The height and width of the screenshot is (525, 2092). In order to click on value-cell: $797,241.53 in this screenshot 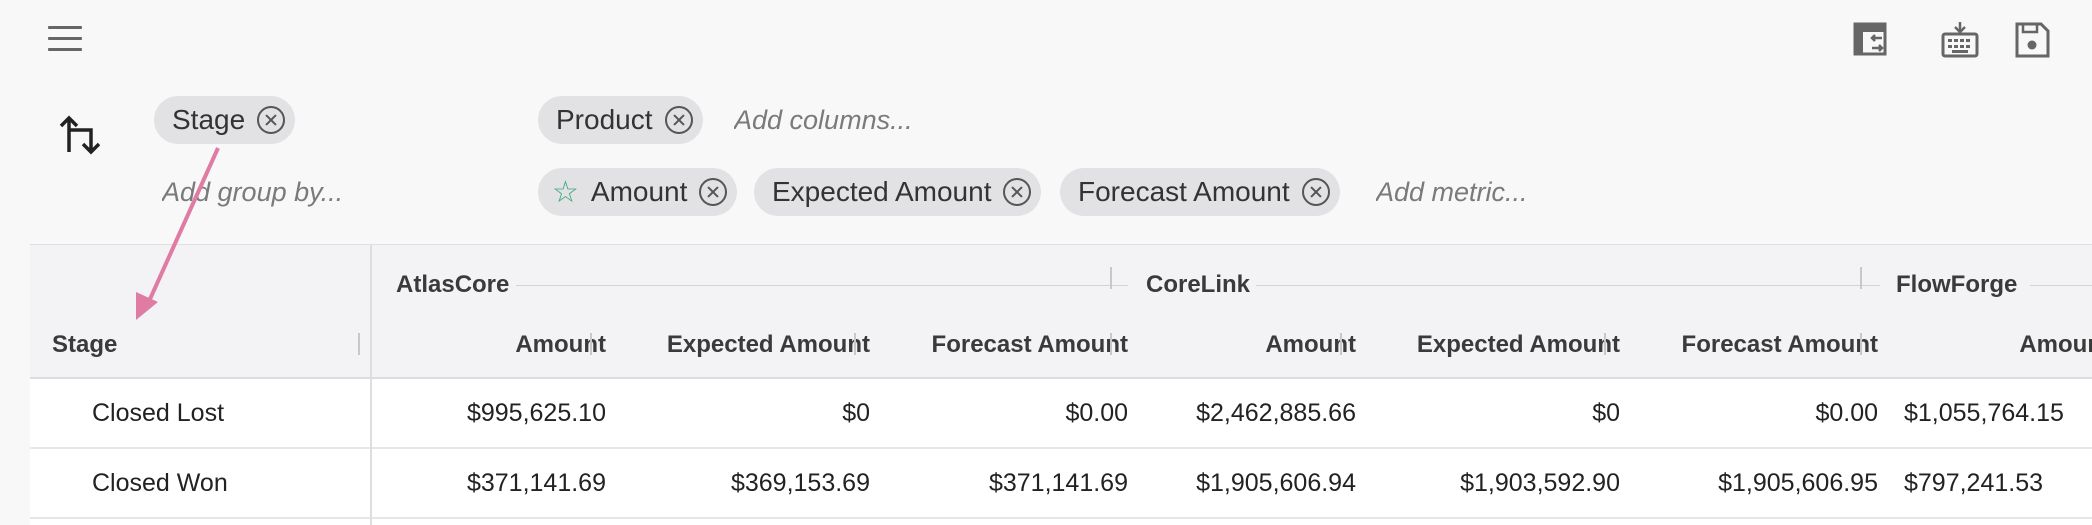, I will do `click(1974, 482)`.